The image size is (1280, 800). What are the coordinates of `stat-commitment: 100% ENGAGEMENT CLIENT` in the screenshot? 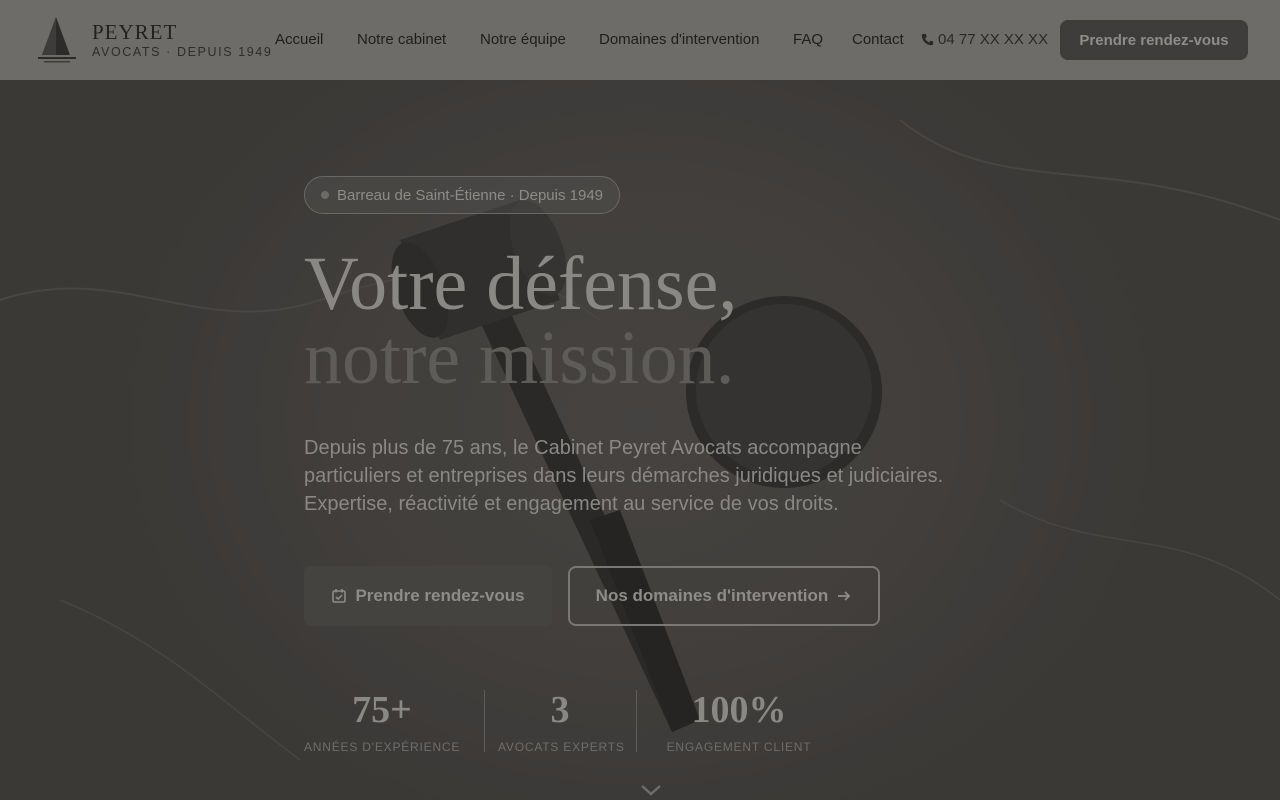 It's located at (739, 721).